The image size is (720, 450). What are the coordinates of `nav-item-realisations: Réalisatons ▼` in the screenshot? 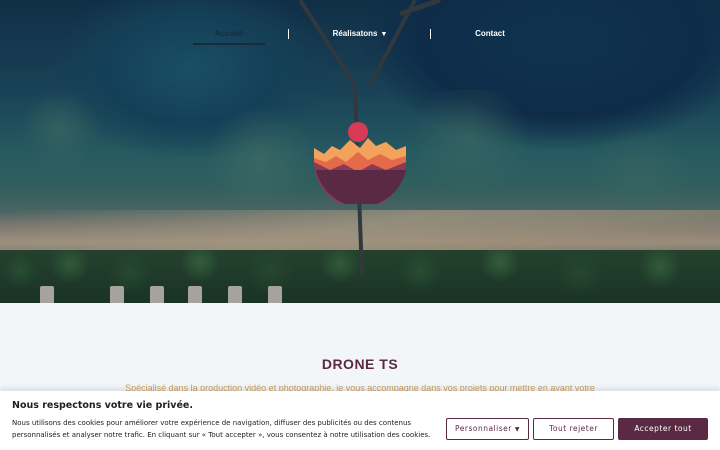 It's located at (360, 35).